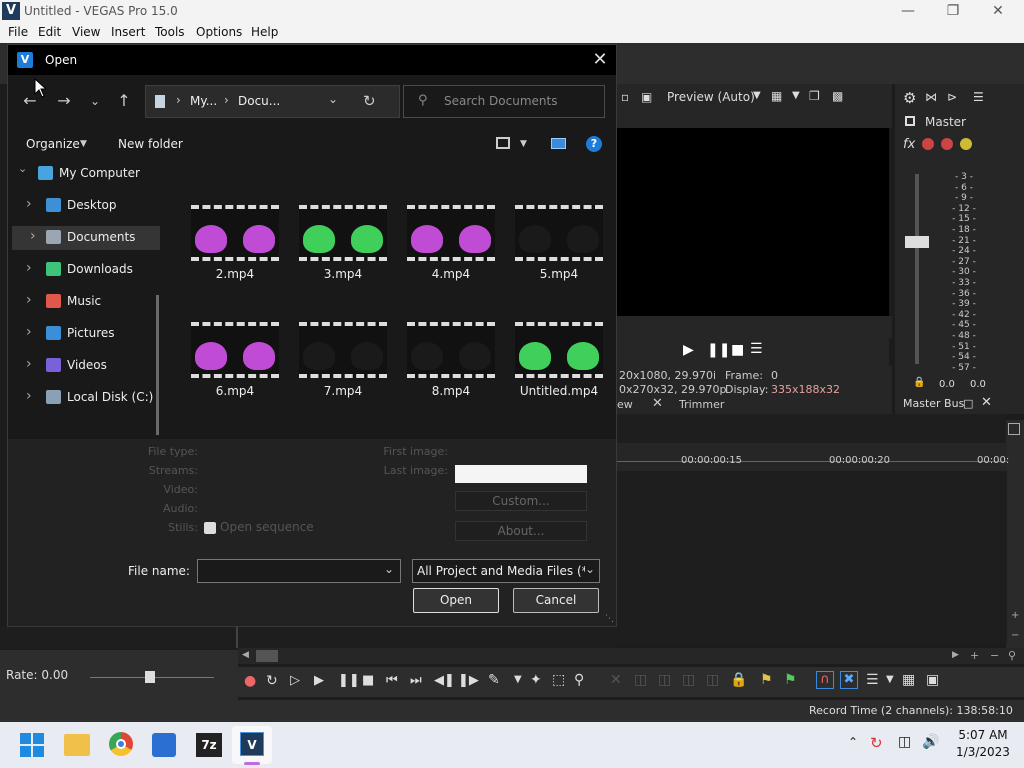 The height and width of the screenshot is (768, 1024). I want to click on menu-view: View, so click(86, 32).